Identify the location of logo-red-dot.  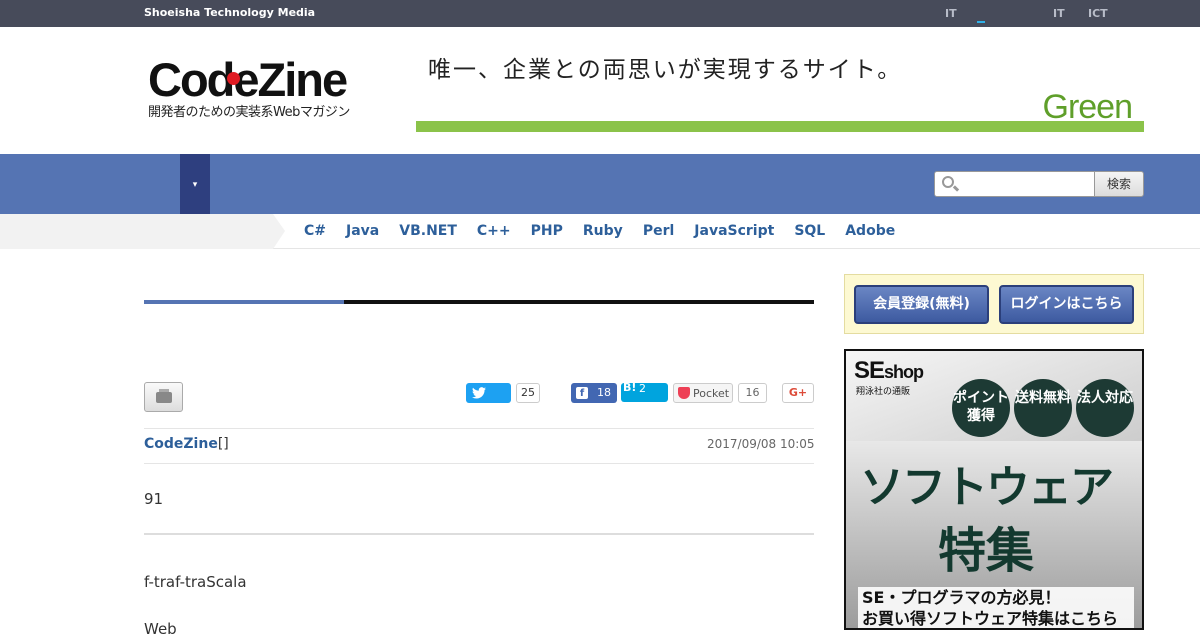
(233, 78).